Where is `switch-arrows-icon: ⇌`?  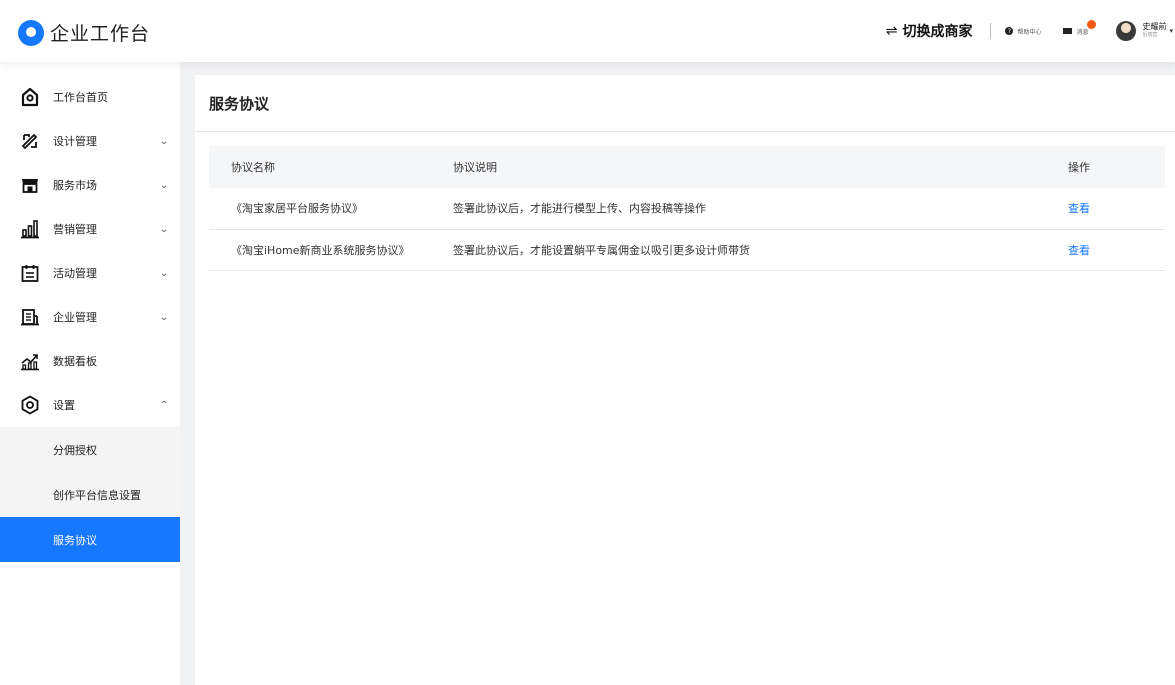
switch-arrows-icon: ⇌ is located at coordinates (891, 31).